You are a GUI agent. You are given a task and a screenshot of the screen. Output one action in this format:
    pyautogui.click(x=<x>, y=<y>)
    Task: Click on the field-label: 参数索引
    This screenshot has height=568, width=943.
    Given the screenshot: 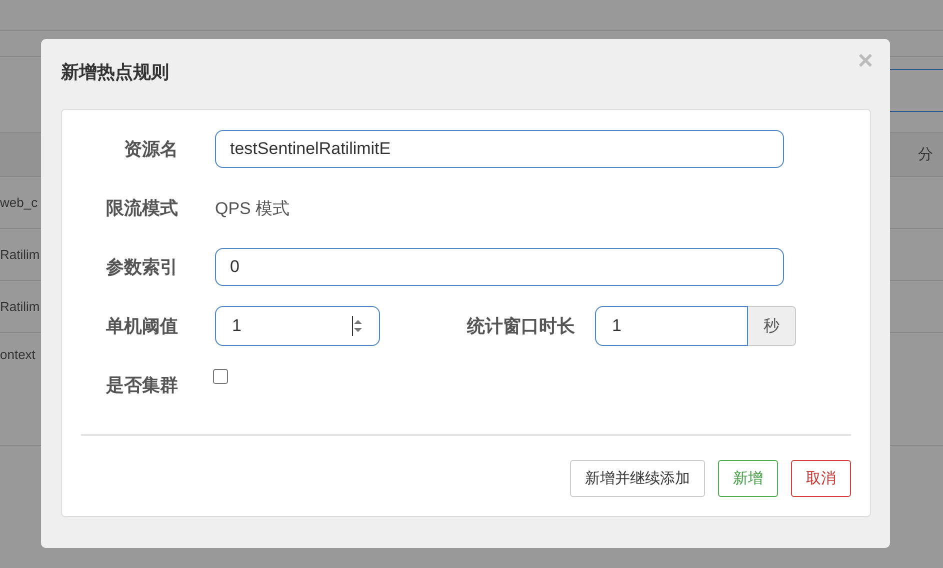 What is the action you would take?
    pyautogui.click(x=141, y=267)
    